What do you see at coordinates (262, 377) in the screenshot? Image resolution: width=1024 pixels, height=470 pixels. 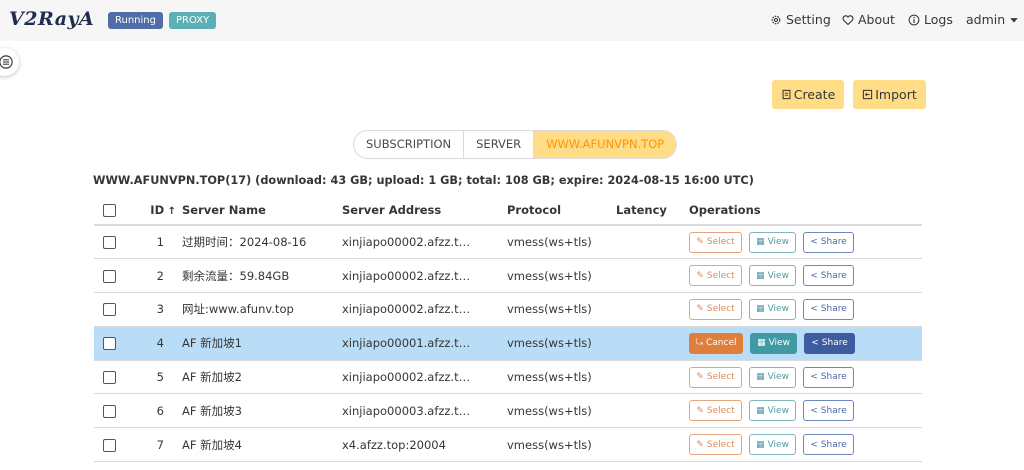 I see `row-server-name: AF 新加坡2` at bounding box center [262, 377].